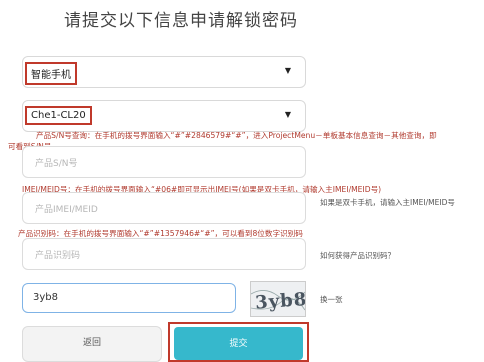  I want to click on captcha-graphic: 3yb8, so click(278, 301).